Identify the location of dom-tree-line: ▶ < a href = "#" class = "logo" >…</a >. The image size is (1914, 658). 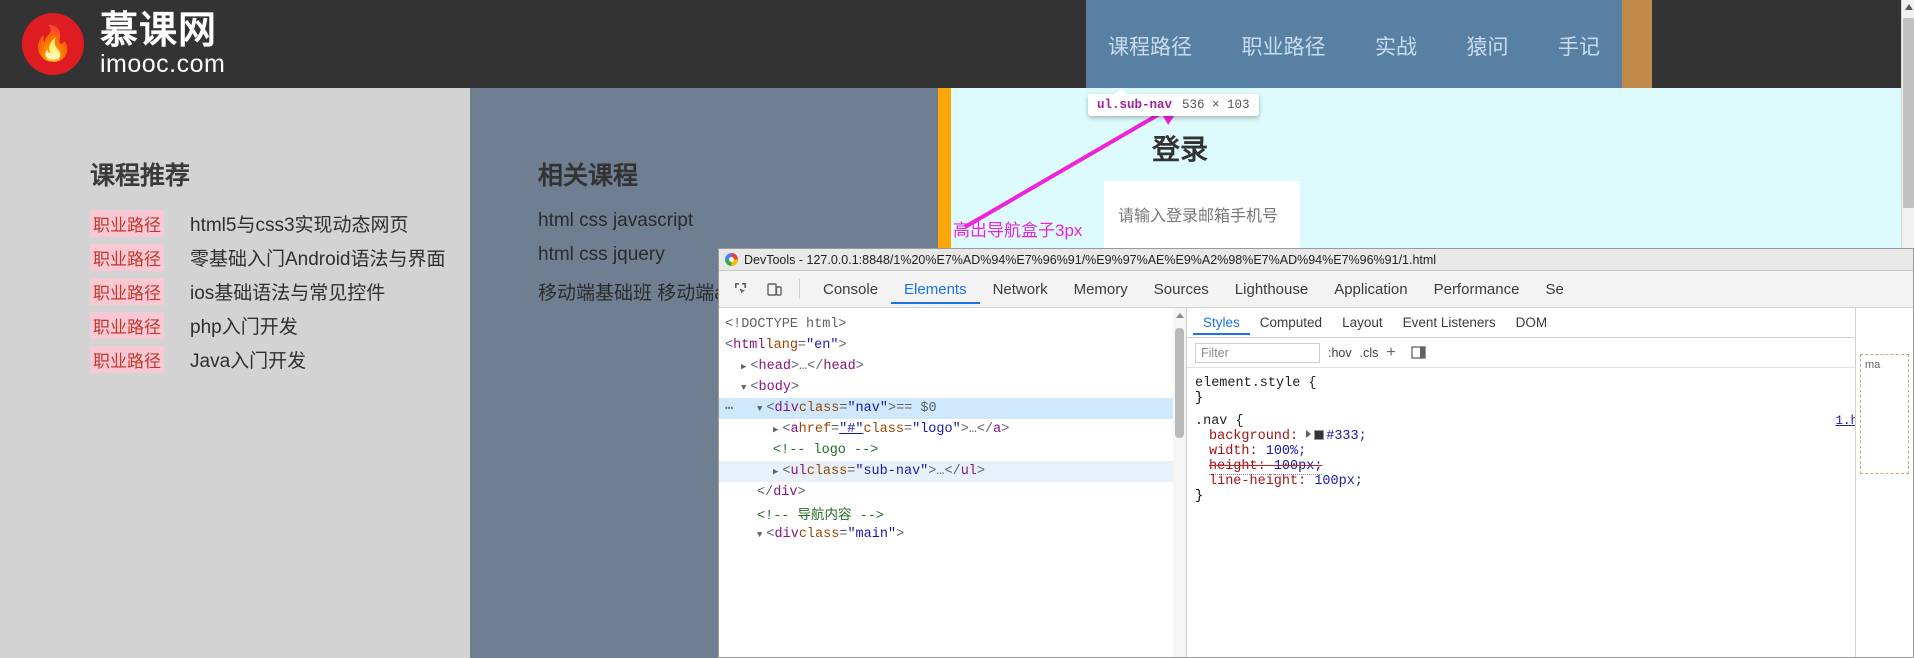
(952, 429).